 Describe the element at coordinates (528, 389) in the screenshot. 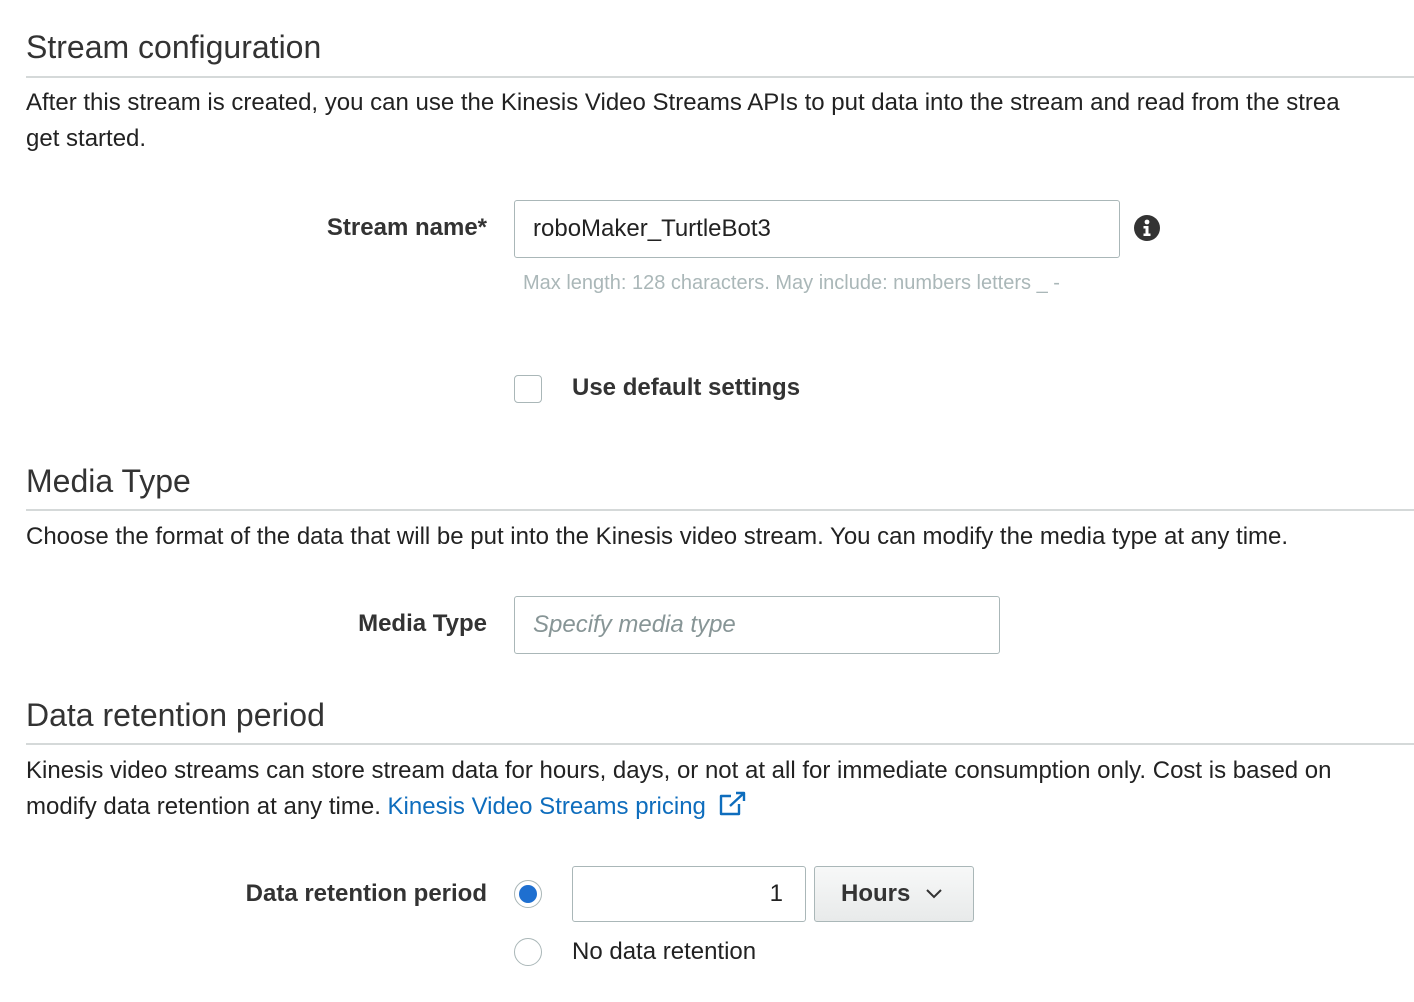

I see `use-default-settings-checkbox` at that location.